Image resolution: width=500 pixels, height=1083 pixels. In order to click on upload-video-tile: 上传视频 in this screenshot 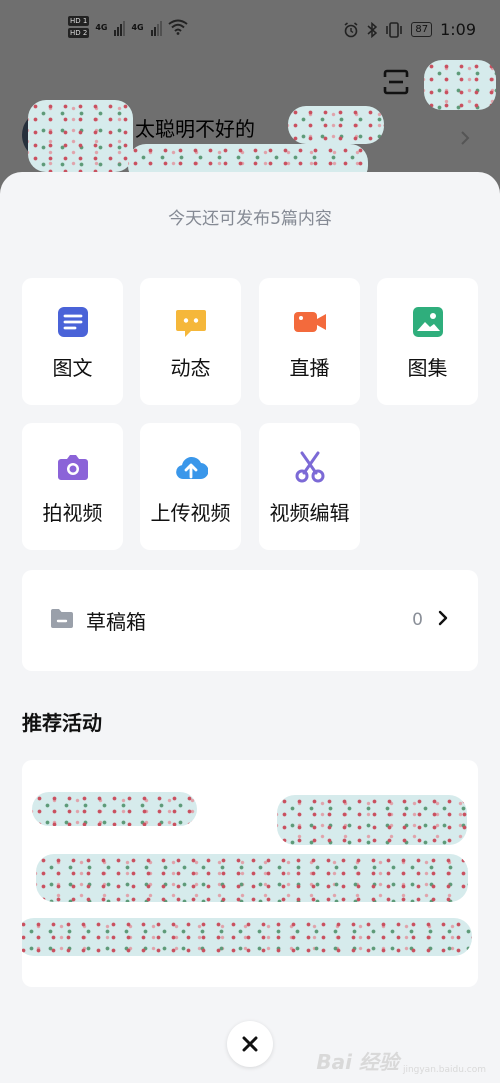, I will do `click(190, 486)`.